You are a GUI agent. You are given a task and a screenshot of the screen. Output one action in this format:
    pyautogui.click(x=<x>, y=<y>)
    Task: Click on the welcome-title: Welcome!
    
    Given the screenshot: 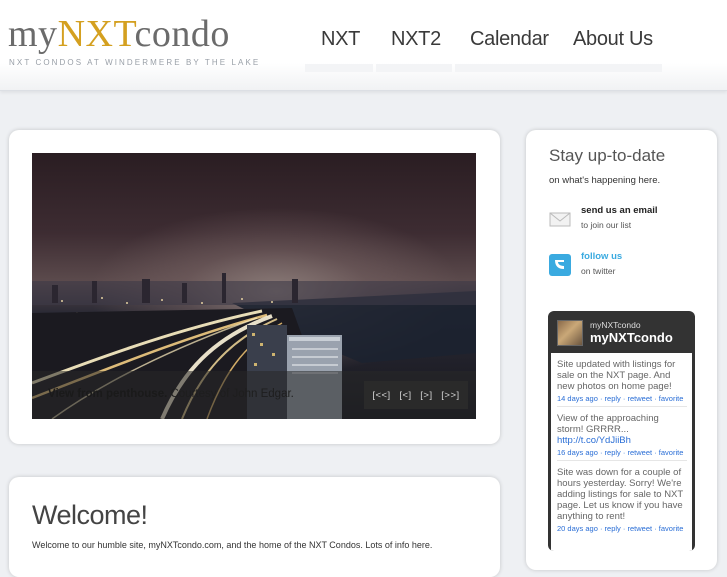 What is the action you would take?
    pyautogui.click(x=90, y=515)
    